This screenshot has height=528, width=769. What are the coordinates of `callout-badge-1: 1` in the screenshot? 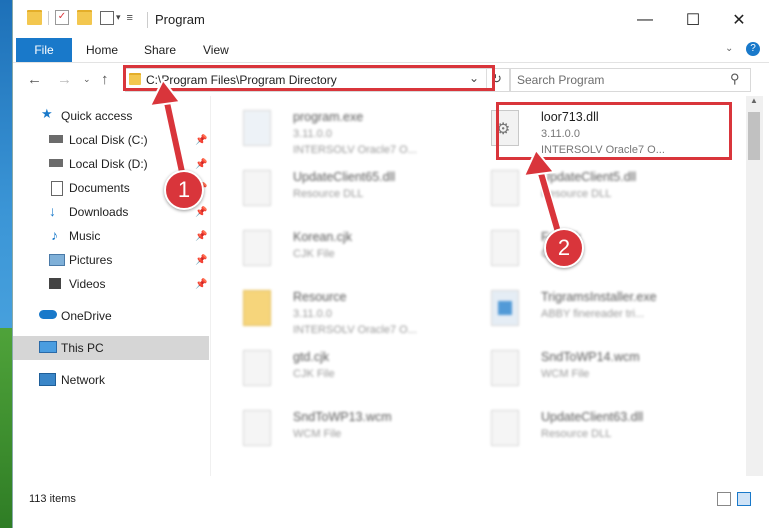 It's located at (184, 190).